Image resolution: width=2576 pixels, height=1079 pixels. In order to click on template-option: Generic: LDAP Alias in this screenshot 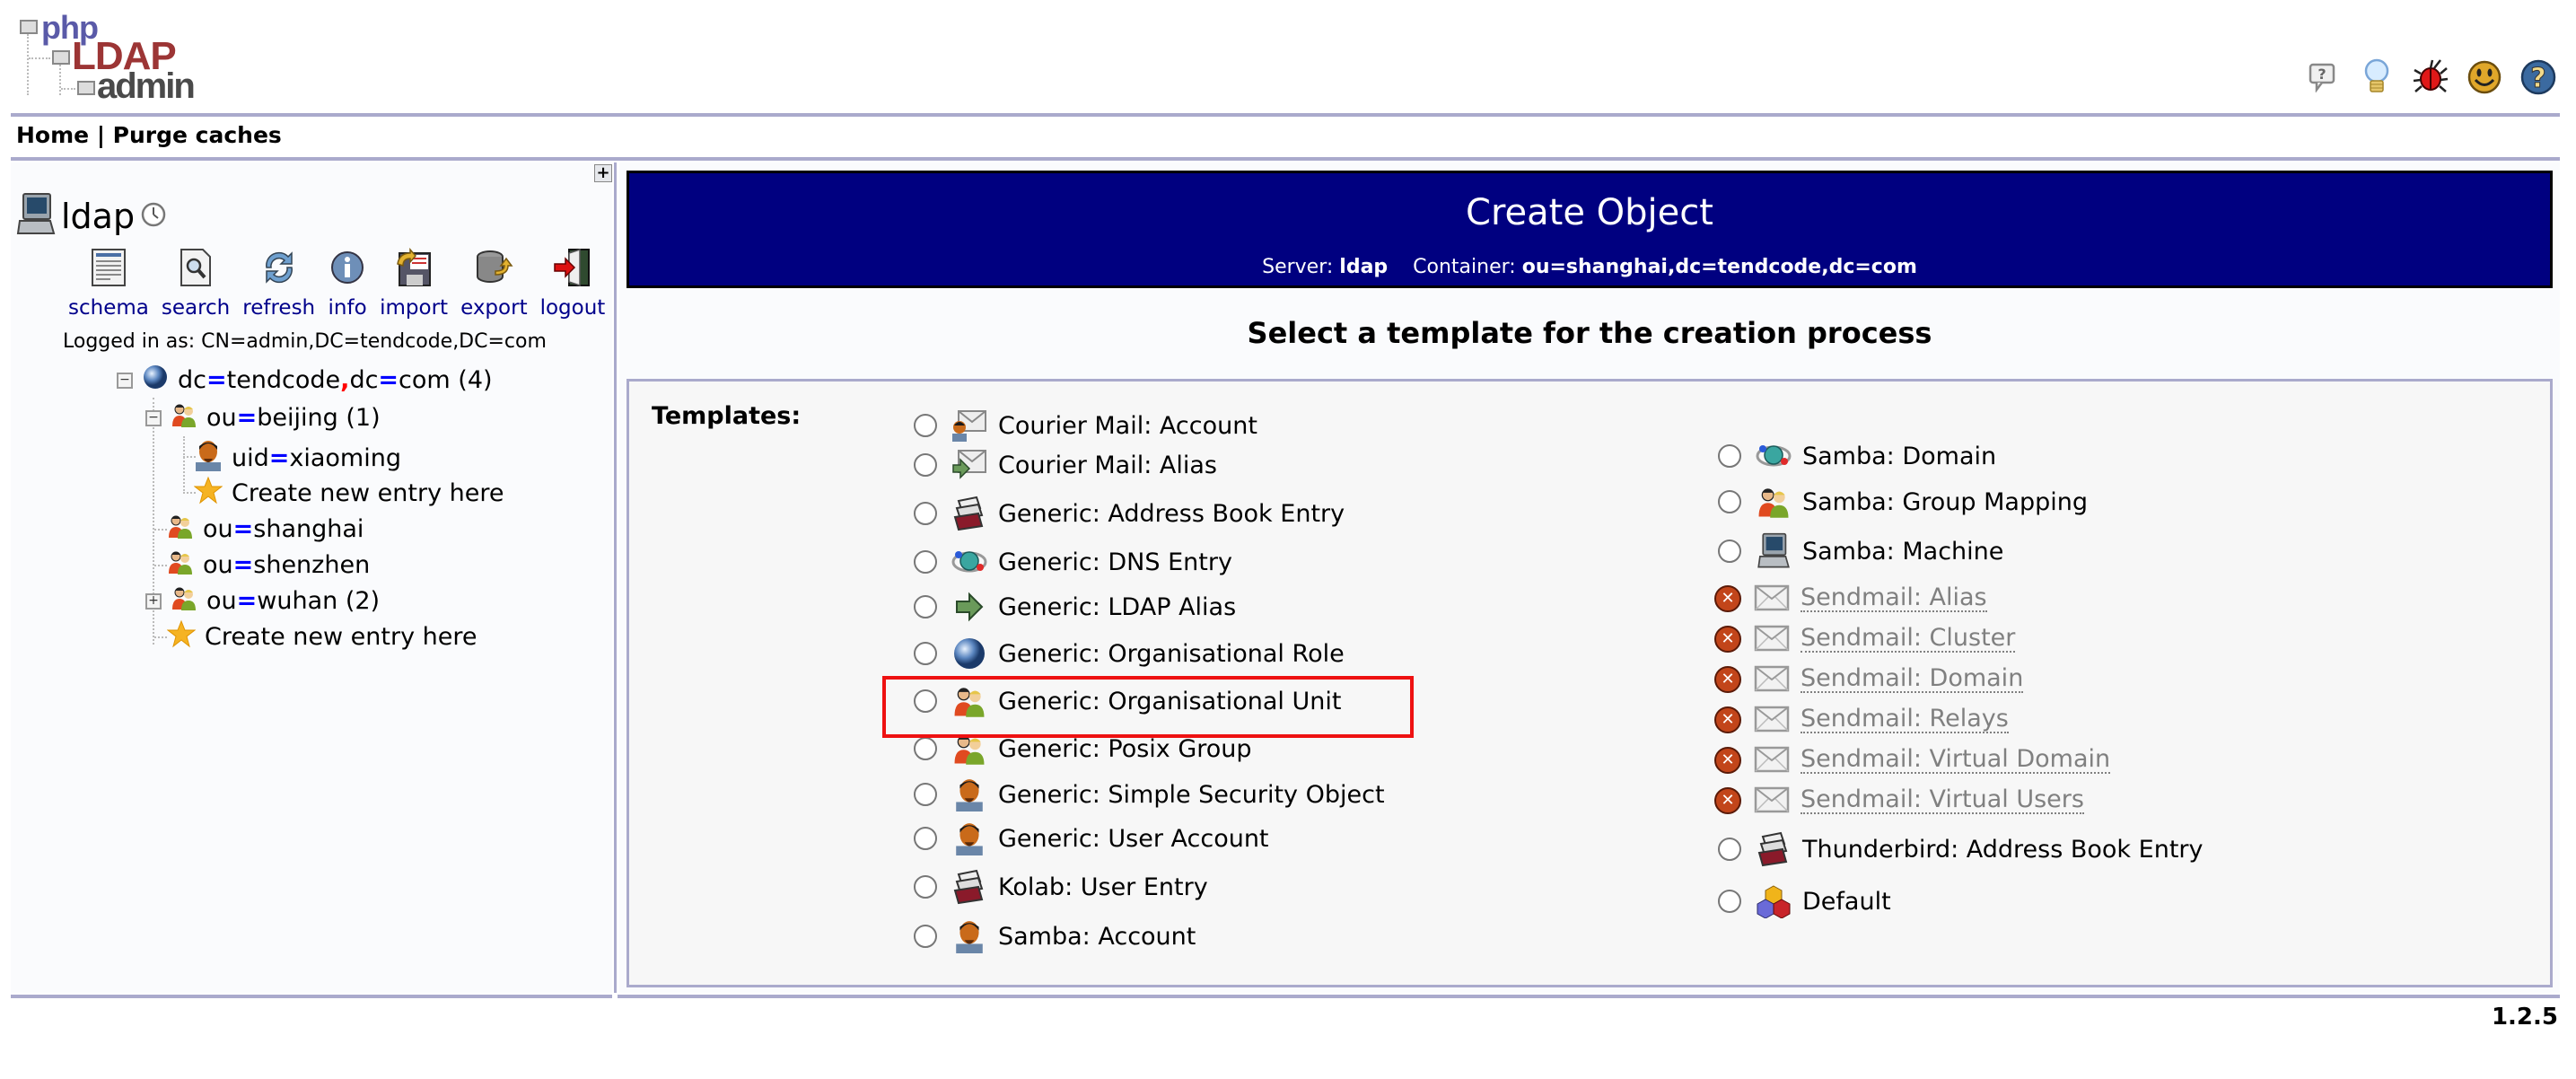, I will do `click(1075, 607)`.